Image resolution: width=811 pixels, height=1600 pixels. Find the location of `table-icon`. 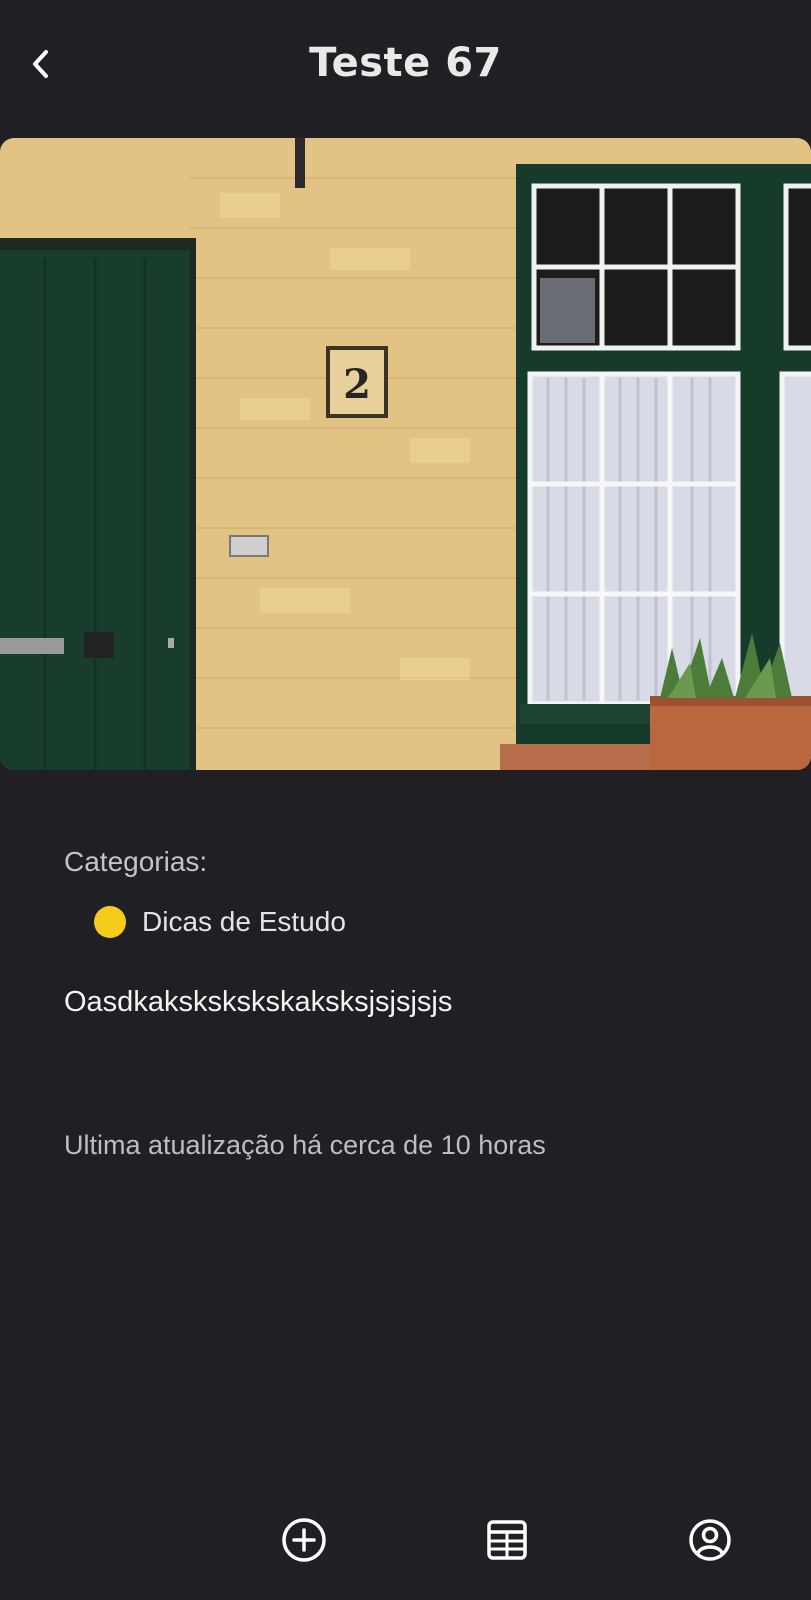

table-icon is located at coordinates (507, 1540).